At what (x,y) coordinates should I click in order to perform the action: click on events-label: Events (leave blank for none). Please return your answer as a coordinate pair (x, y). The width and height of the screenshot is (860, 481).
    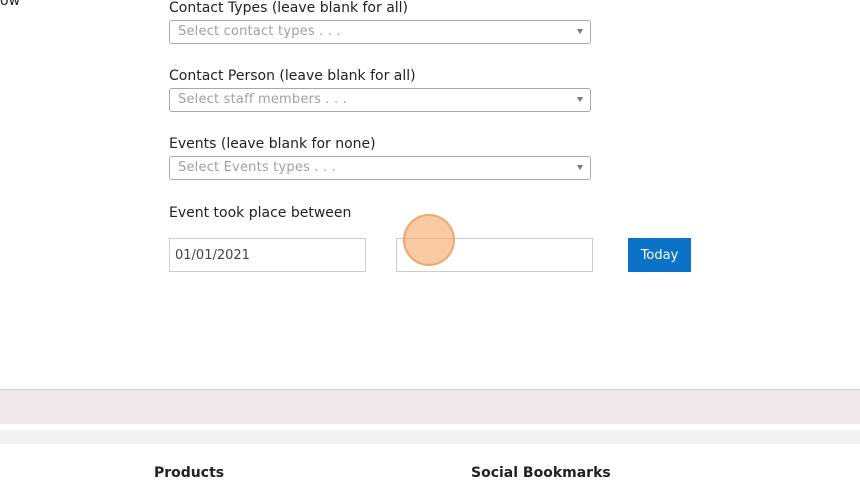
    Looking at the image, I should click on (272, 144).